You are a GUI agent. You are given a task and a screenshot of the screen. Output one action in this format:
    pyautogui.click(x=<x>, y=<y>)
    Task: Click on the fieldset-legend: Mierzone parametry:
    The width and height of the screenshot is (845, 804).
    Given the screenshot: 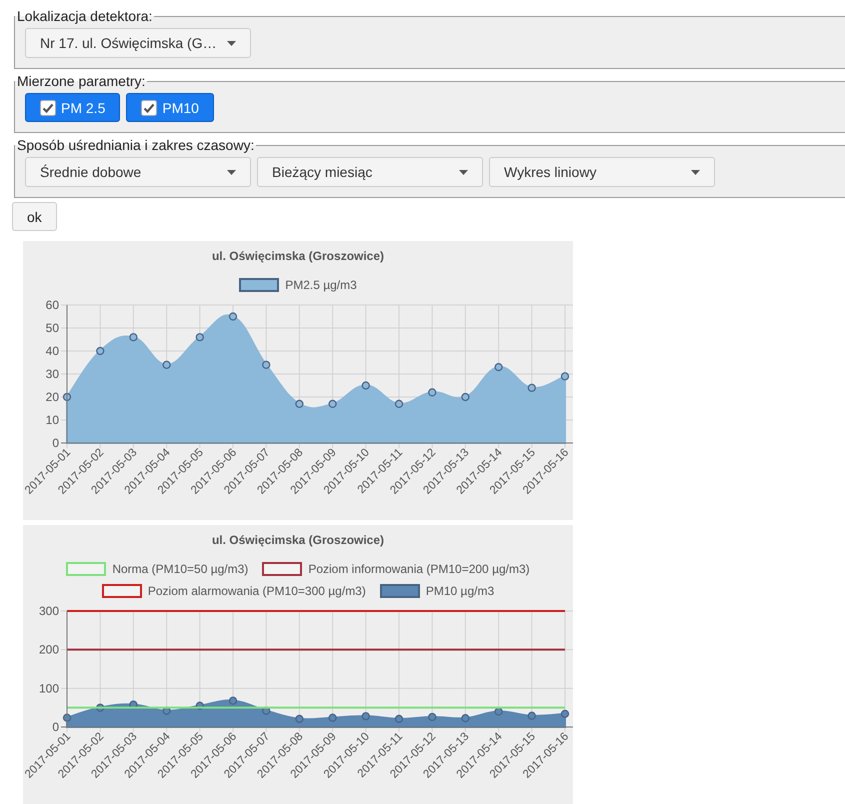 What is the action you would take?
    pyautogui.click(x=81, y=81)
    